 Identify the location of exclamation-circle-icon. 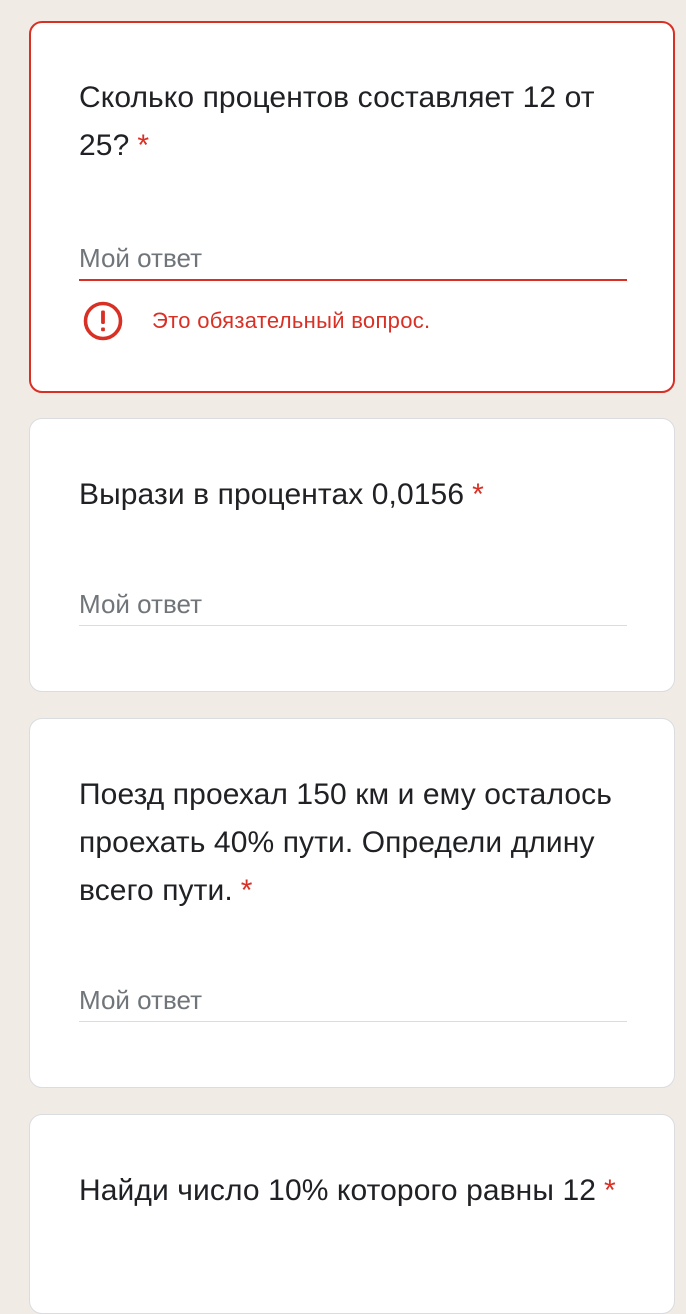
(103, 321).